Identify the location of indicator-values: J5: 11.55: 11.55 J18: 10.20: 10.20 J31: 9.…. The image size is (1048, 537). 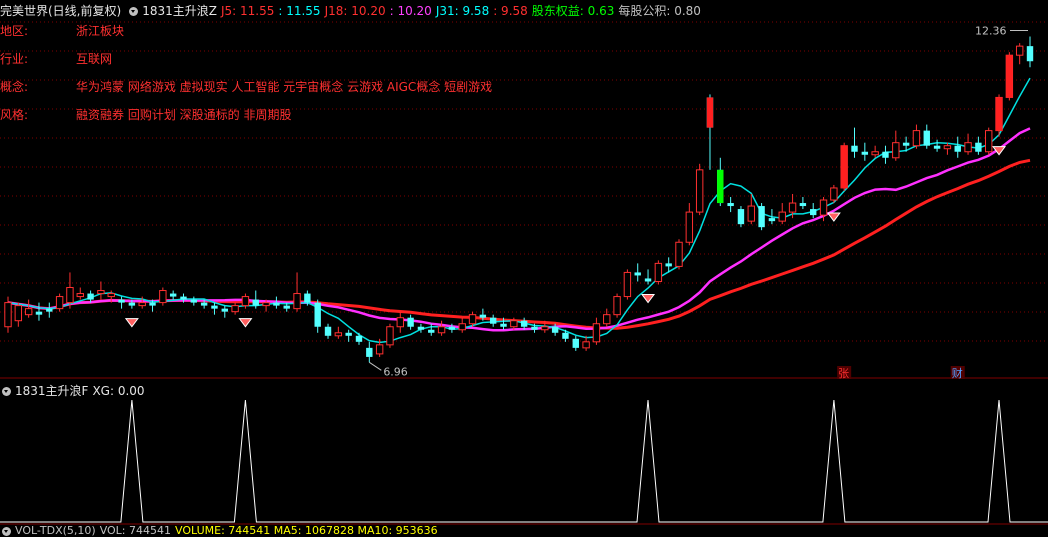
(463, 11).